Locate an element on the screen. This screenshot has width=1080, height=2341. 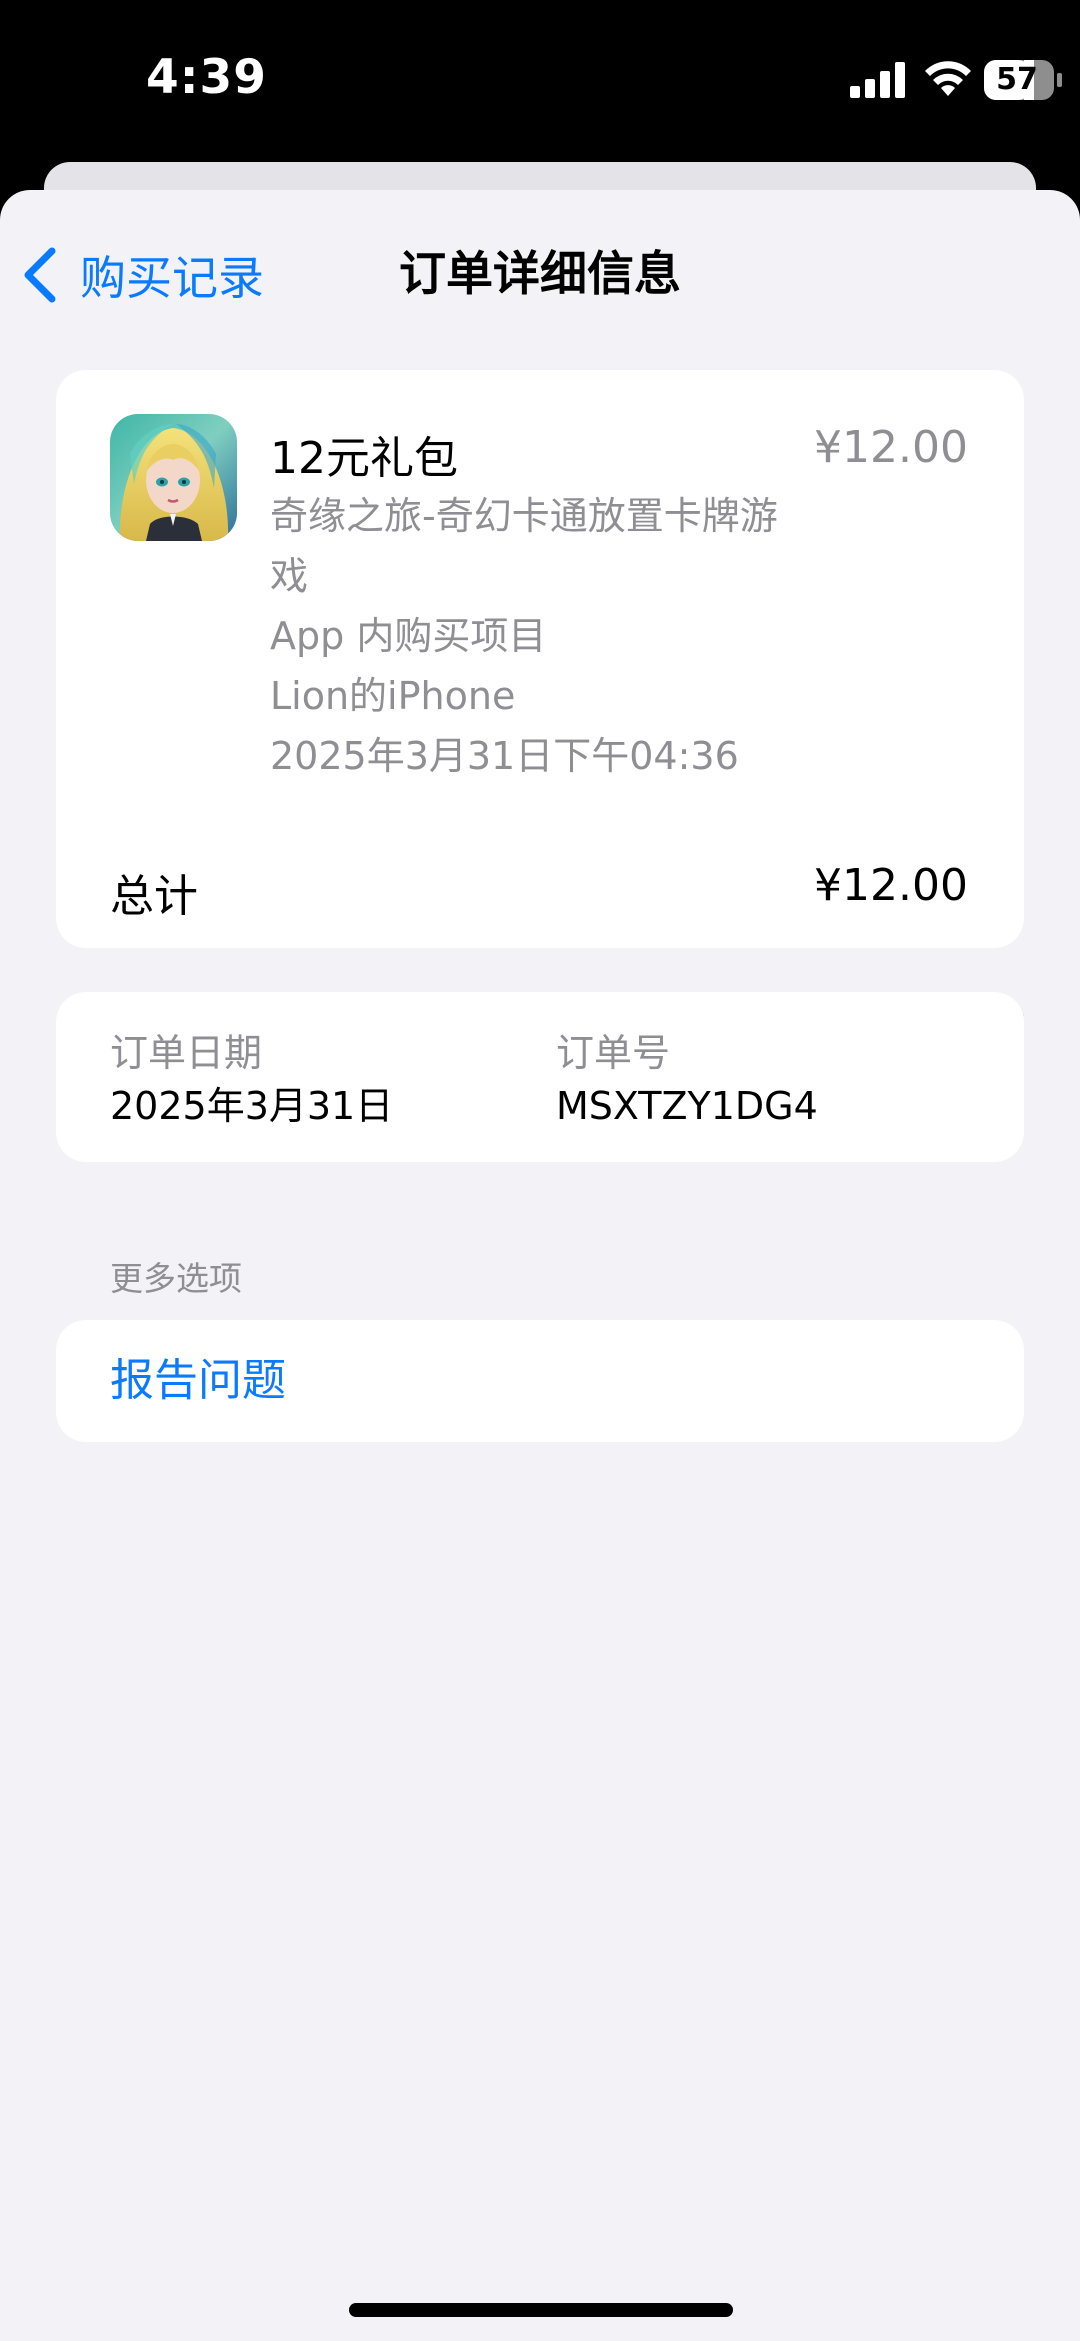
total-label: 总计 is located at coordinates (154, 896).